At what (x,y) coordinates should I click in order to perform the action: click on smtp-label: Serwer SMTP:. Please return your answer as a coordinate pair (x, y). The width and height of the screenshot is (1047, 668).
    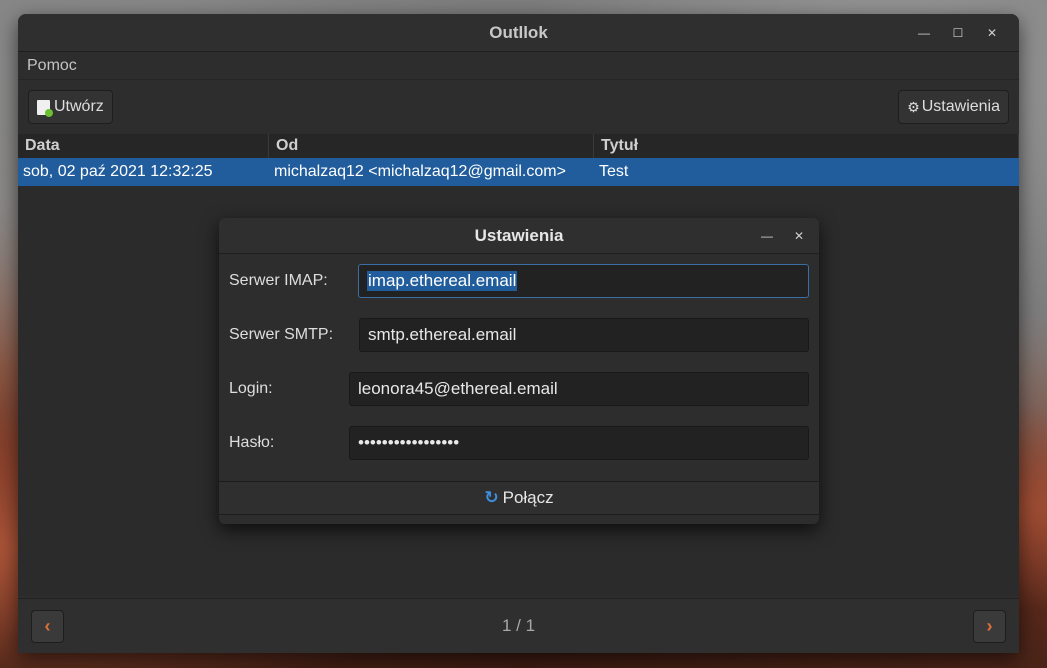
    Looking at the image, I should click on (281, 334).